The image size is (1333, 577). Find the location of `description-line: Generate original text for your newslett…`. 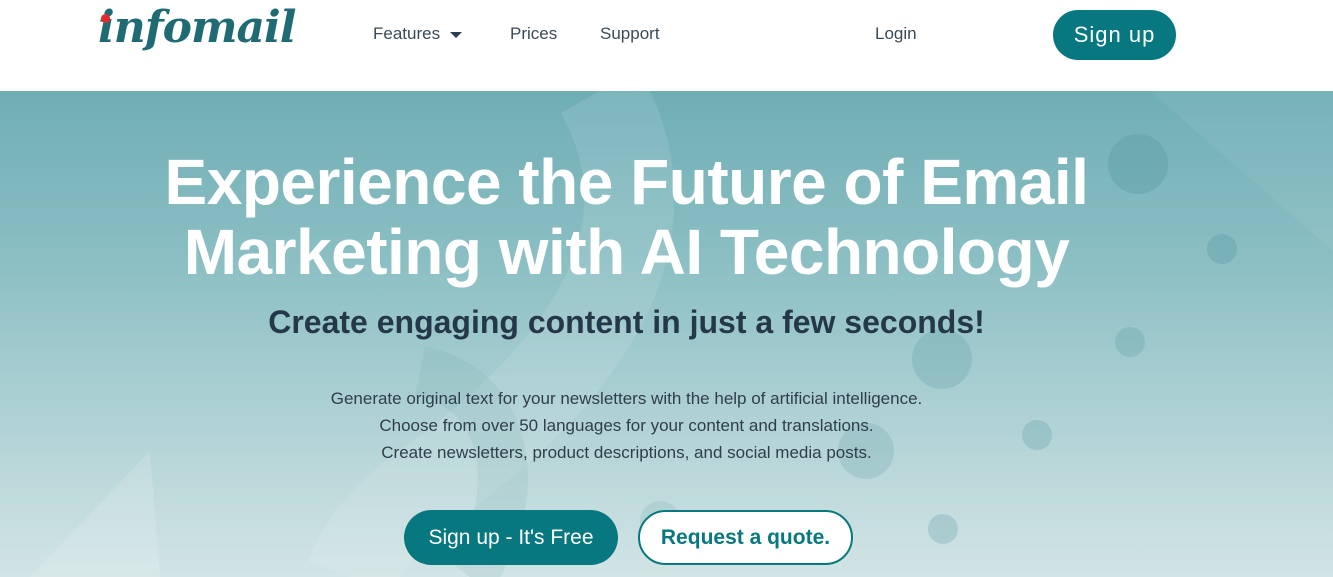

description-line: Generate original text for your newslett… is located at coordinates (626, 398).